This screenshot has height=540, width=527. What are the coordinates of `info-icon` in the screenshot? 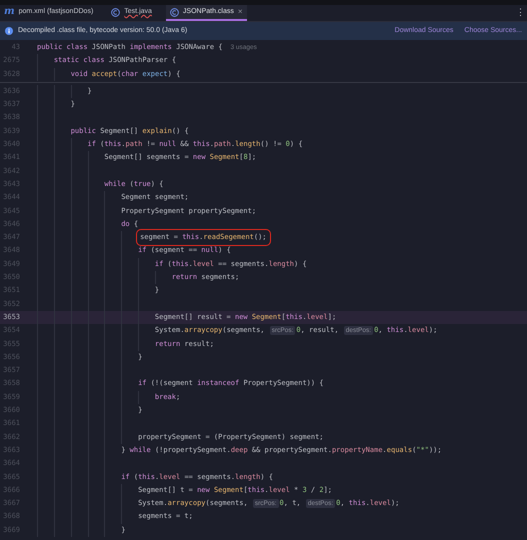 It's located at (9, 31).